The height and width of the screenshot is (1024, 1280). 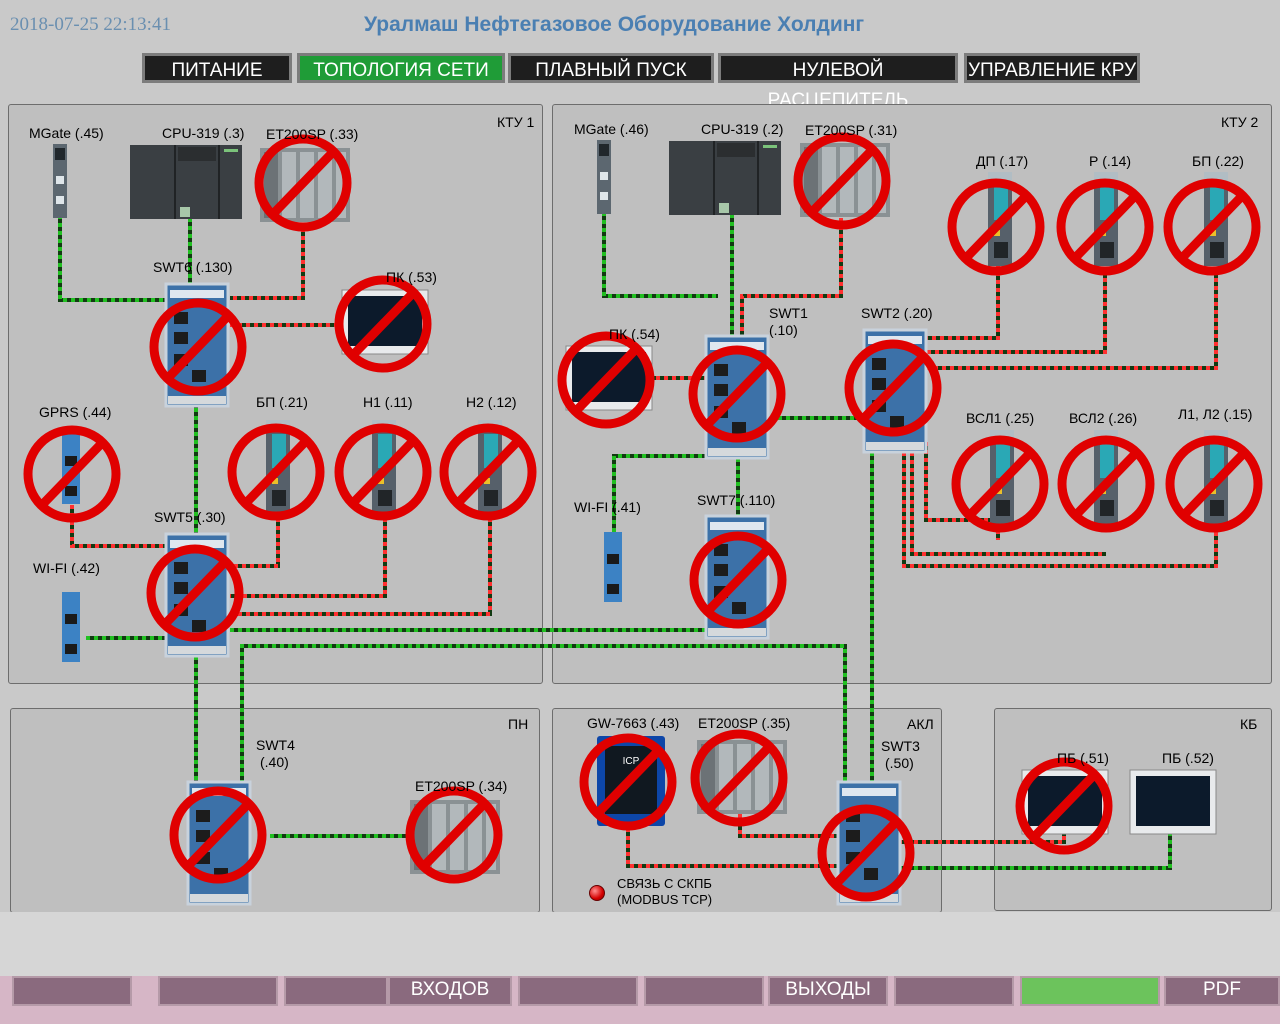 What do you see at coordinates (1110, 161) in the screenshot?
I see `label-p-14: Р (.14)` at bounding box center [1110, 161].